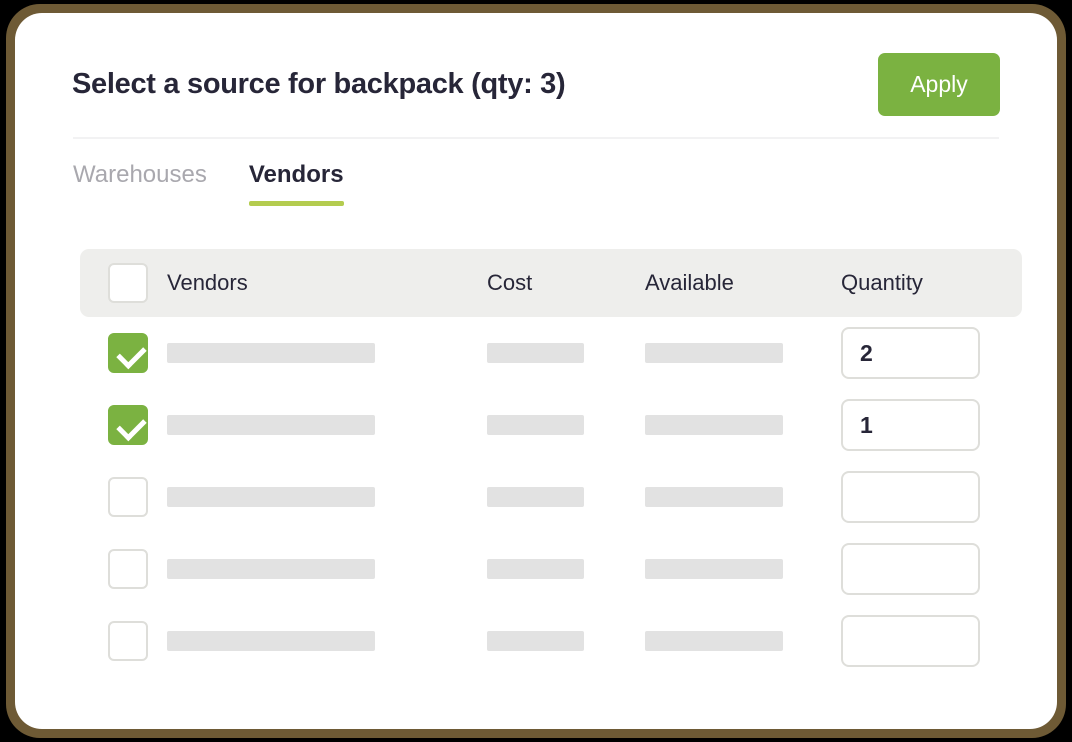  I want to click on apply-button: Apply, so click(939, 84).